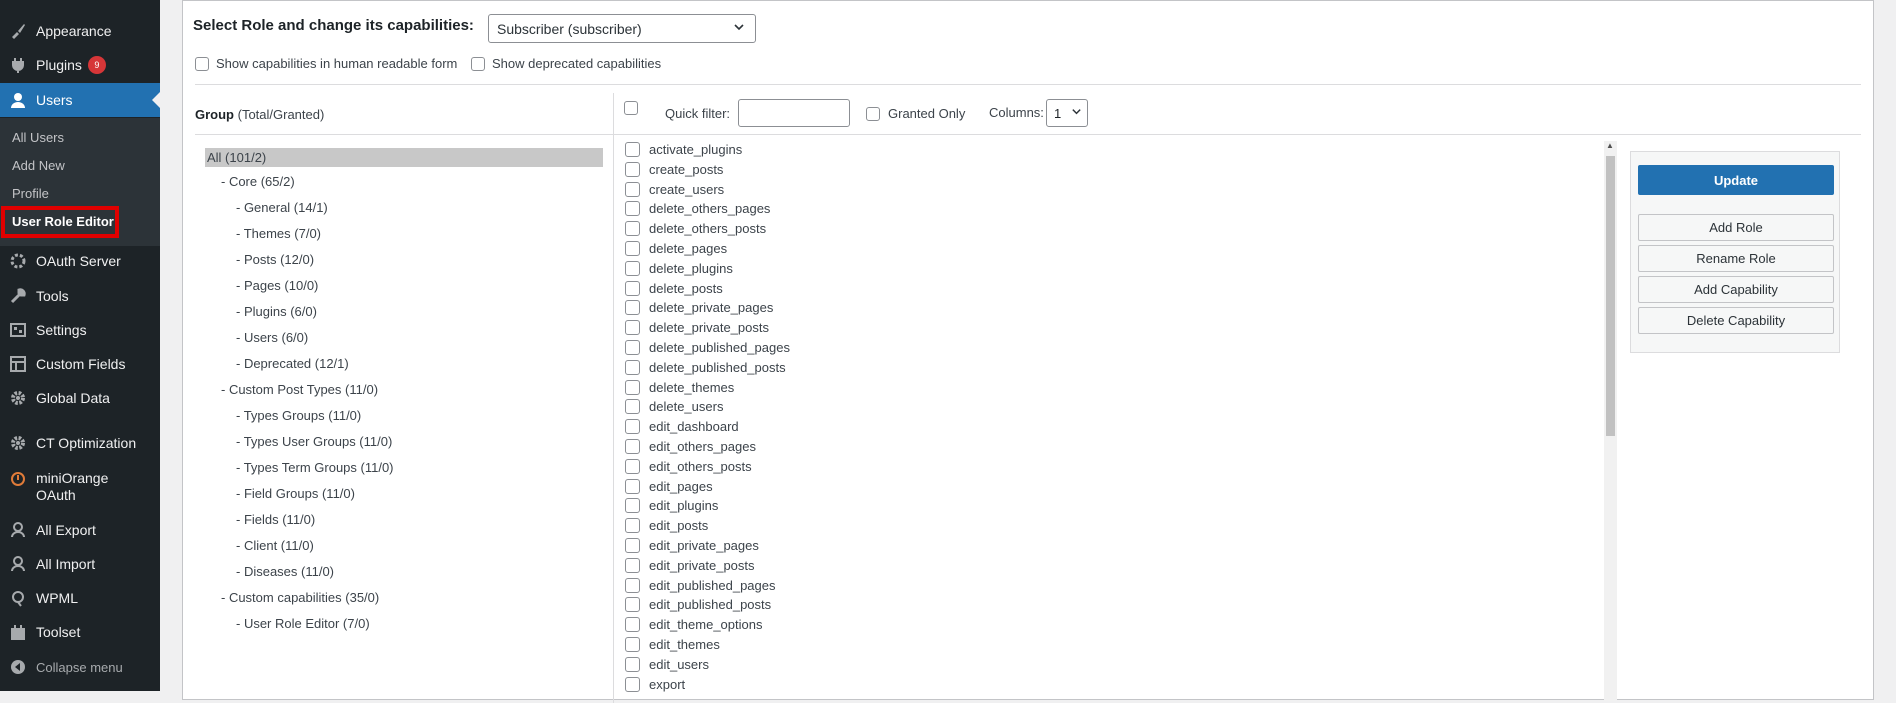 Image resolution: width=1896 pixels, height=703 pixels. Describe the element at coordinates (622, 28) in the screenshot. I see `role-select: Subscriber (subscriber)` at that location.